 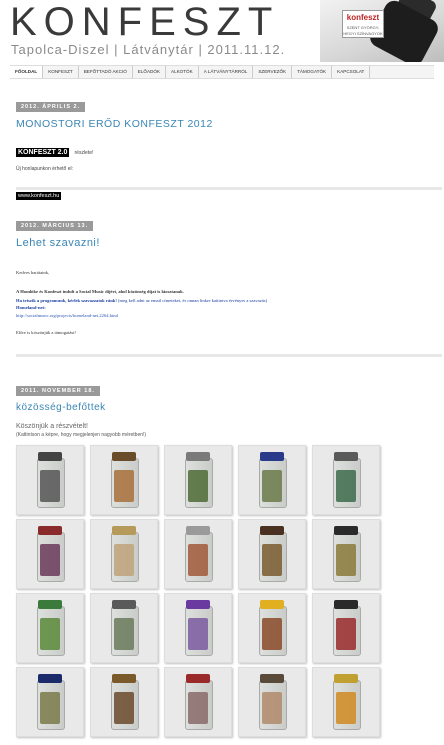 What do you see at coordinates (106, 72) in the screenshot?
I see `nav-item-befottado-akcio: BEFŐTTADÓ AKCIÓ` at bounding box center [106, 72].